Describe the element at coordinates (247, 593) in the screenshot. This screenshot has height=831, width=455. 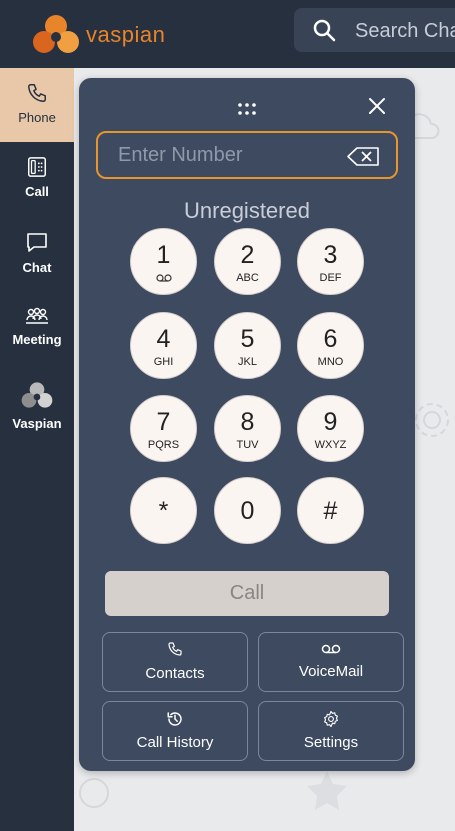
I see `call-button: Call` at that location.